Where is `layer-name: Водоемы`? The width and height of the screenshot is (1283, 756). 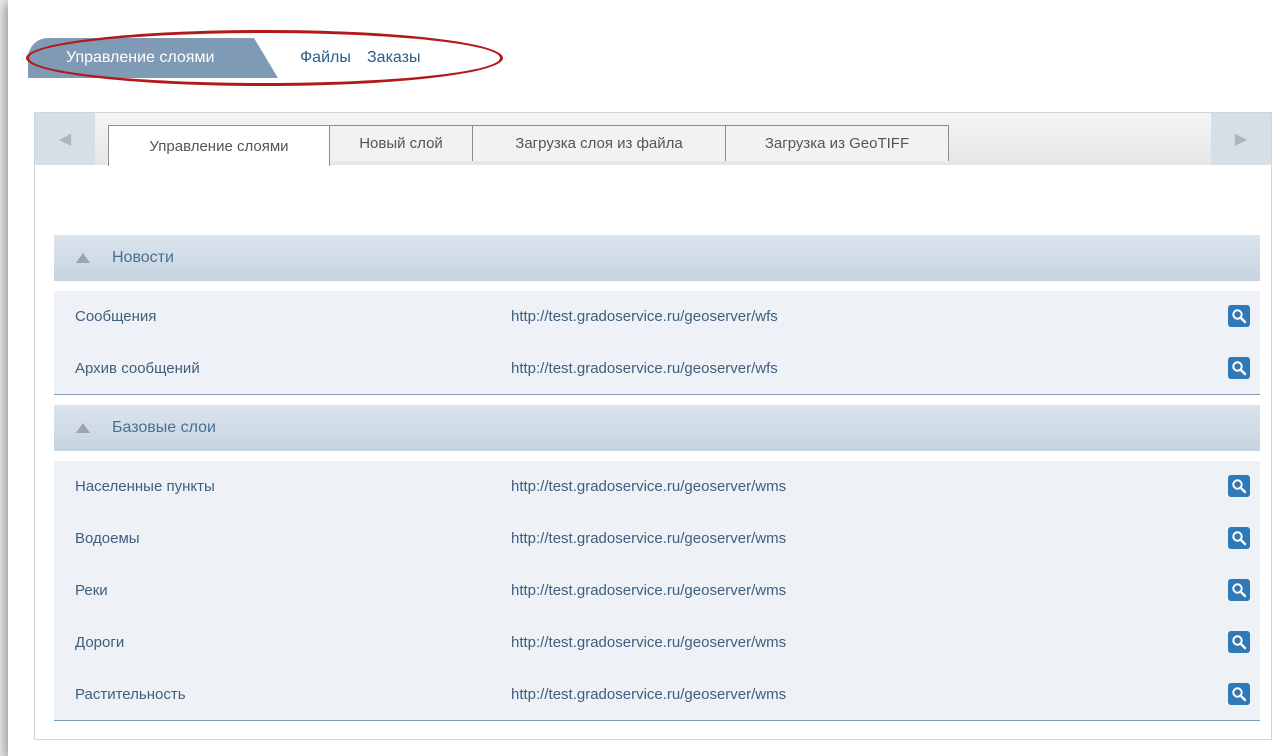 layer-name: Водоемы is located at coordinates (107, 538).